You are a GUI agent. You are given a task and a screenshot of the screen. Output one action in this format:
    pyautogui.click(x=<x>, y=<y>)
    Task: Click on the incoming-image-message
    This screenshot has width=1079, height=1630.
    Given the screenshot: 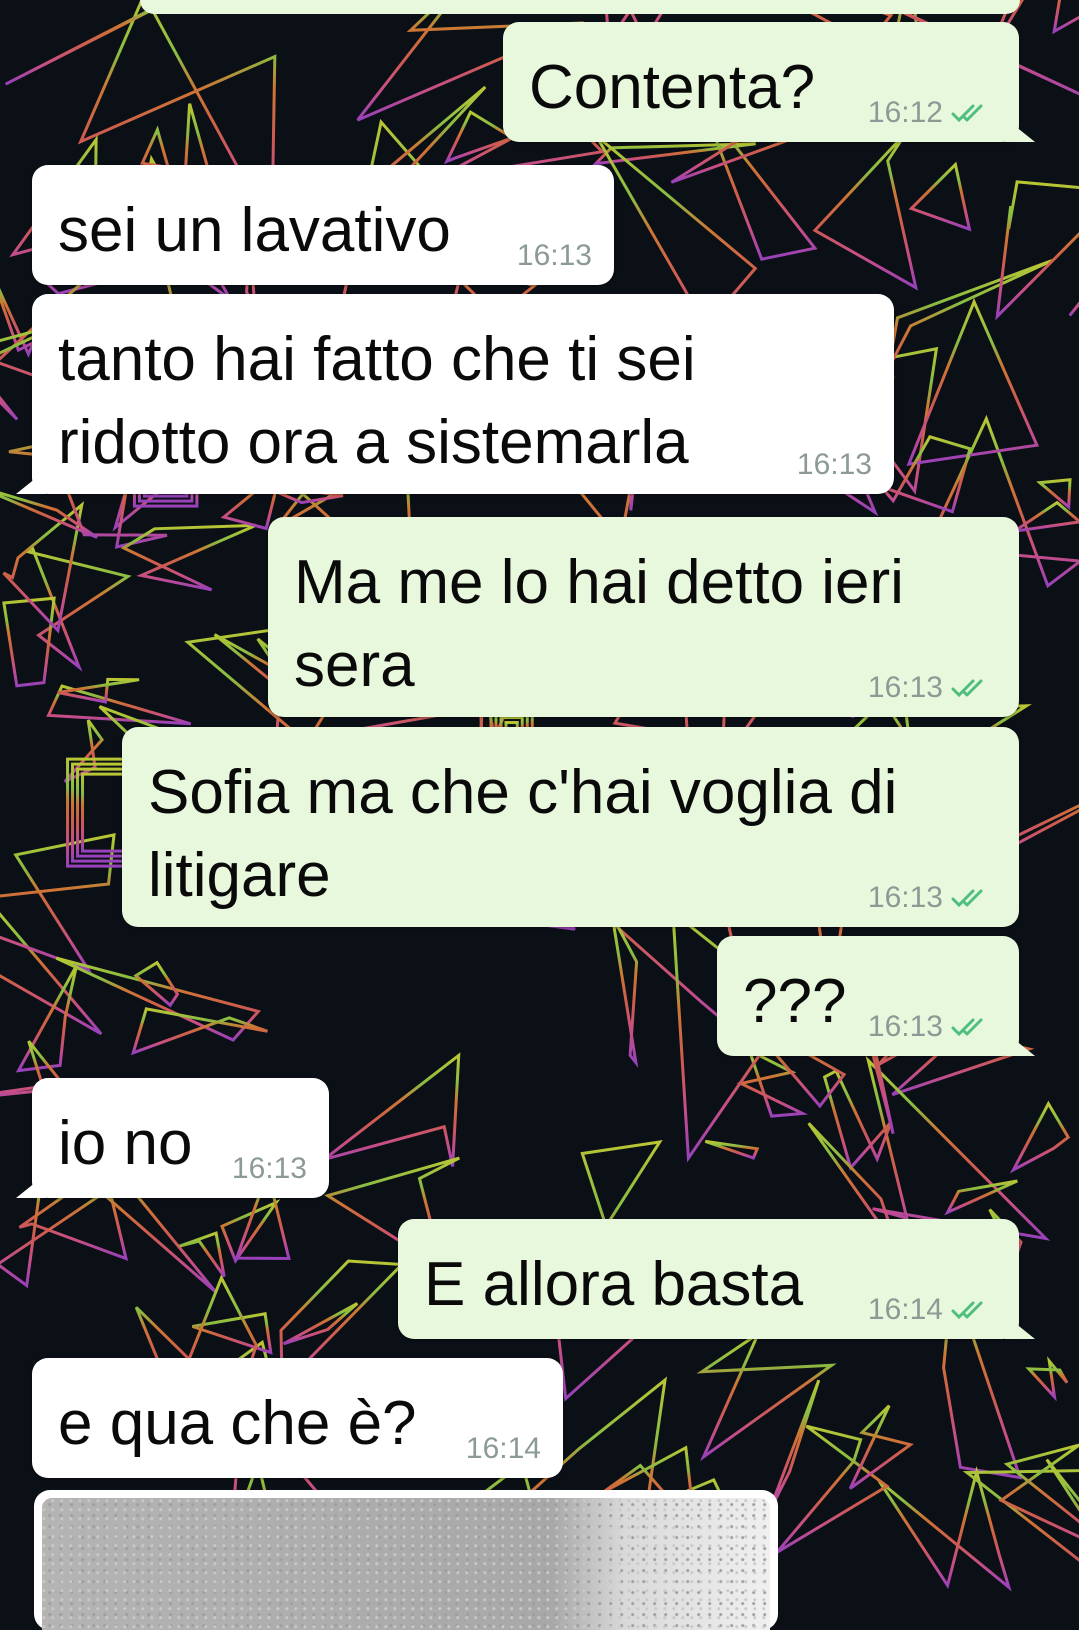 What is the action you would take?
    pyautogui.click(x=406, y=1560)
    